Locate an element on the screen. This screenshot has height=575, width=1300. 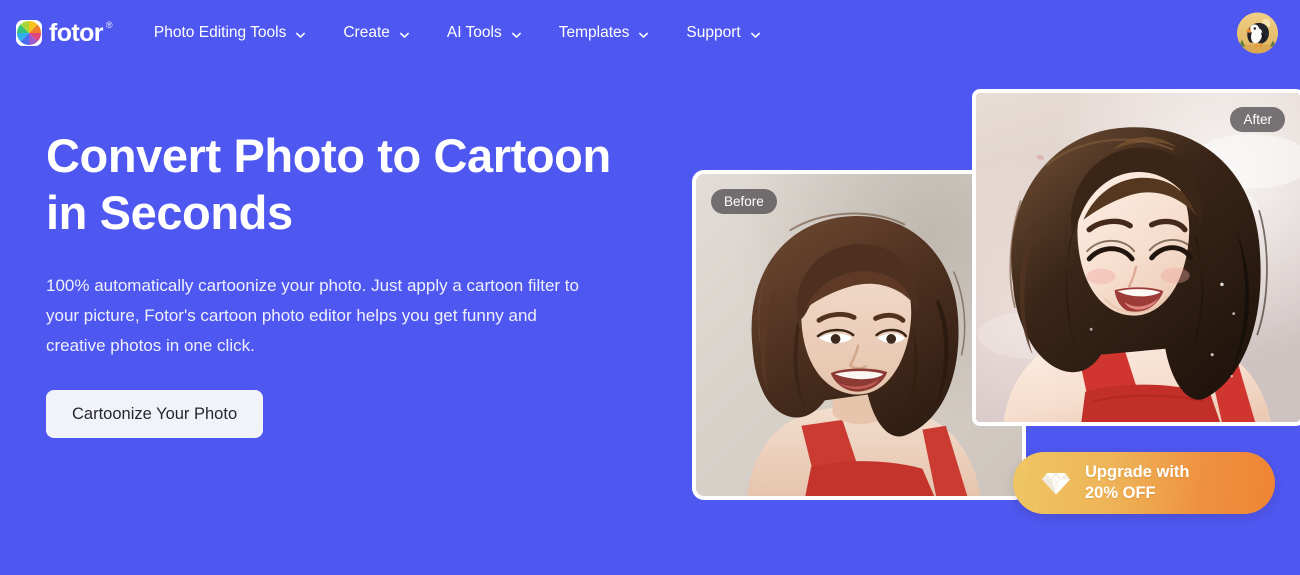
after-badge: After is located at coordinates (1257, 119).